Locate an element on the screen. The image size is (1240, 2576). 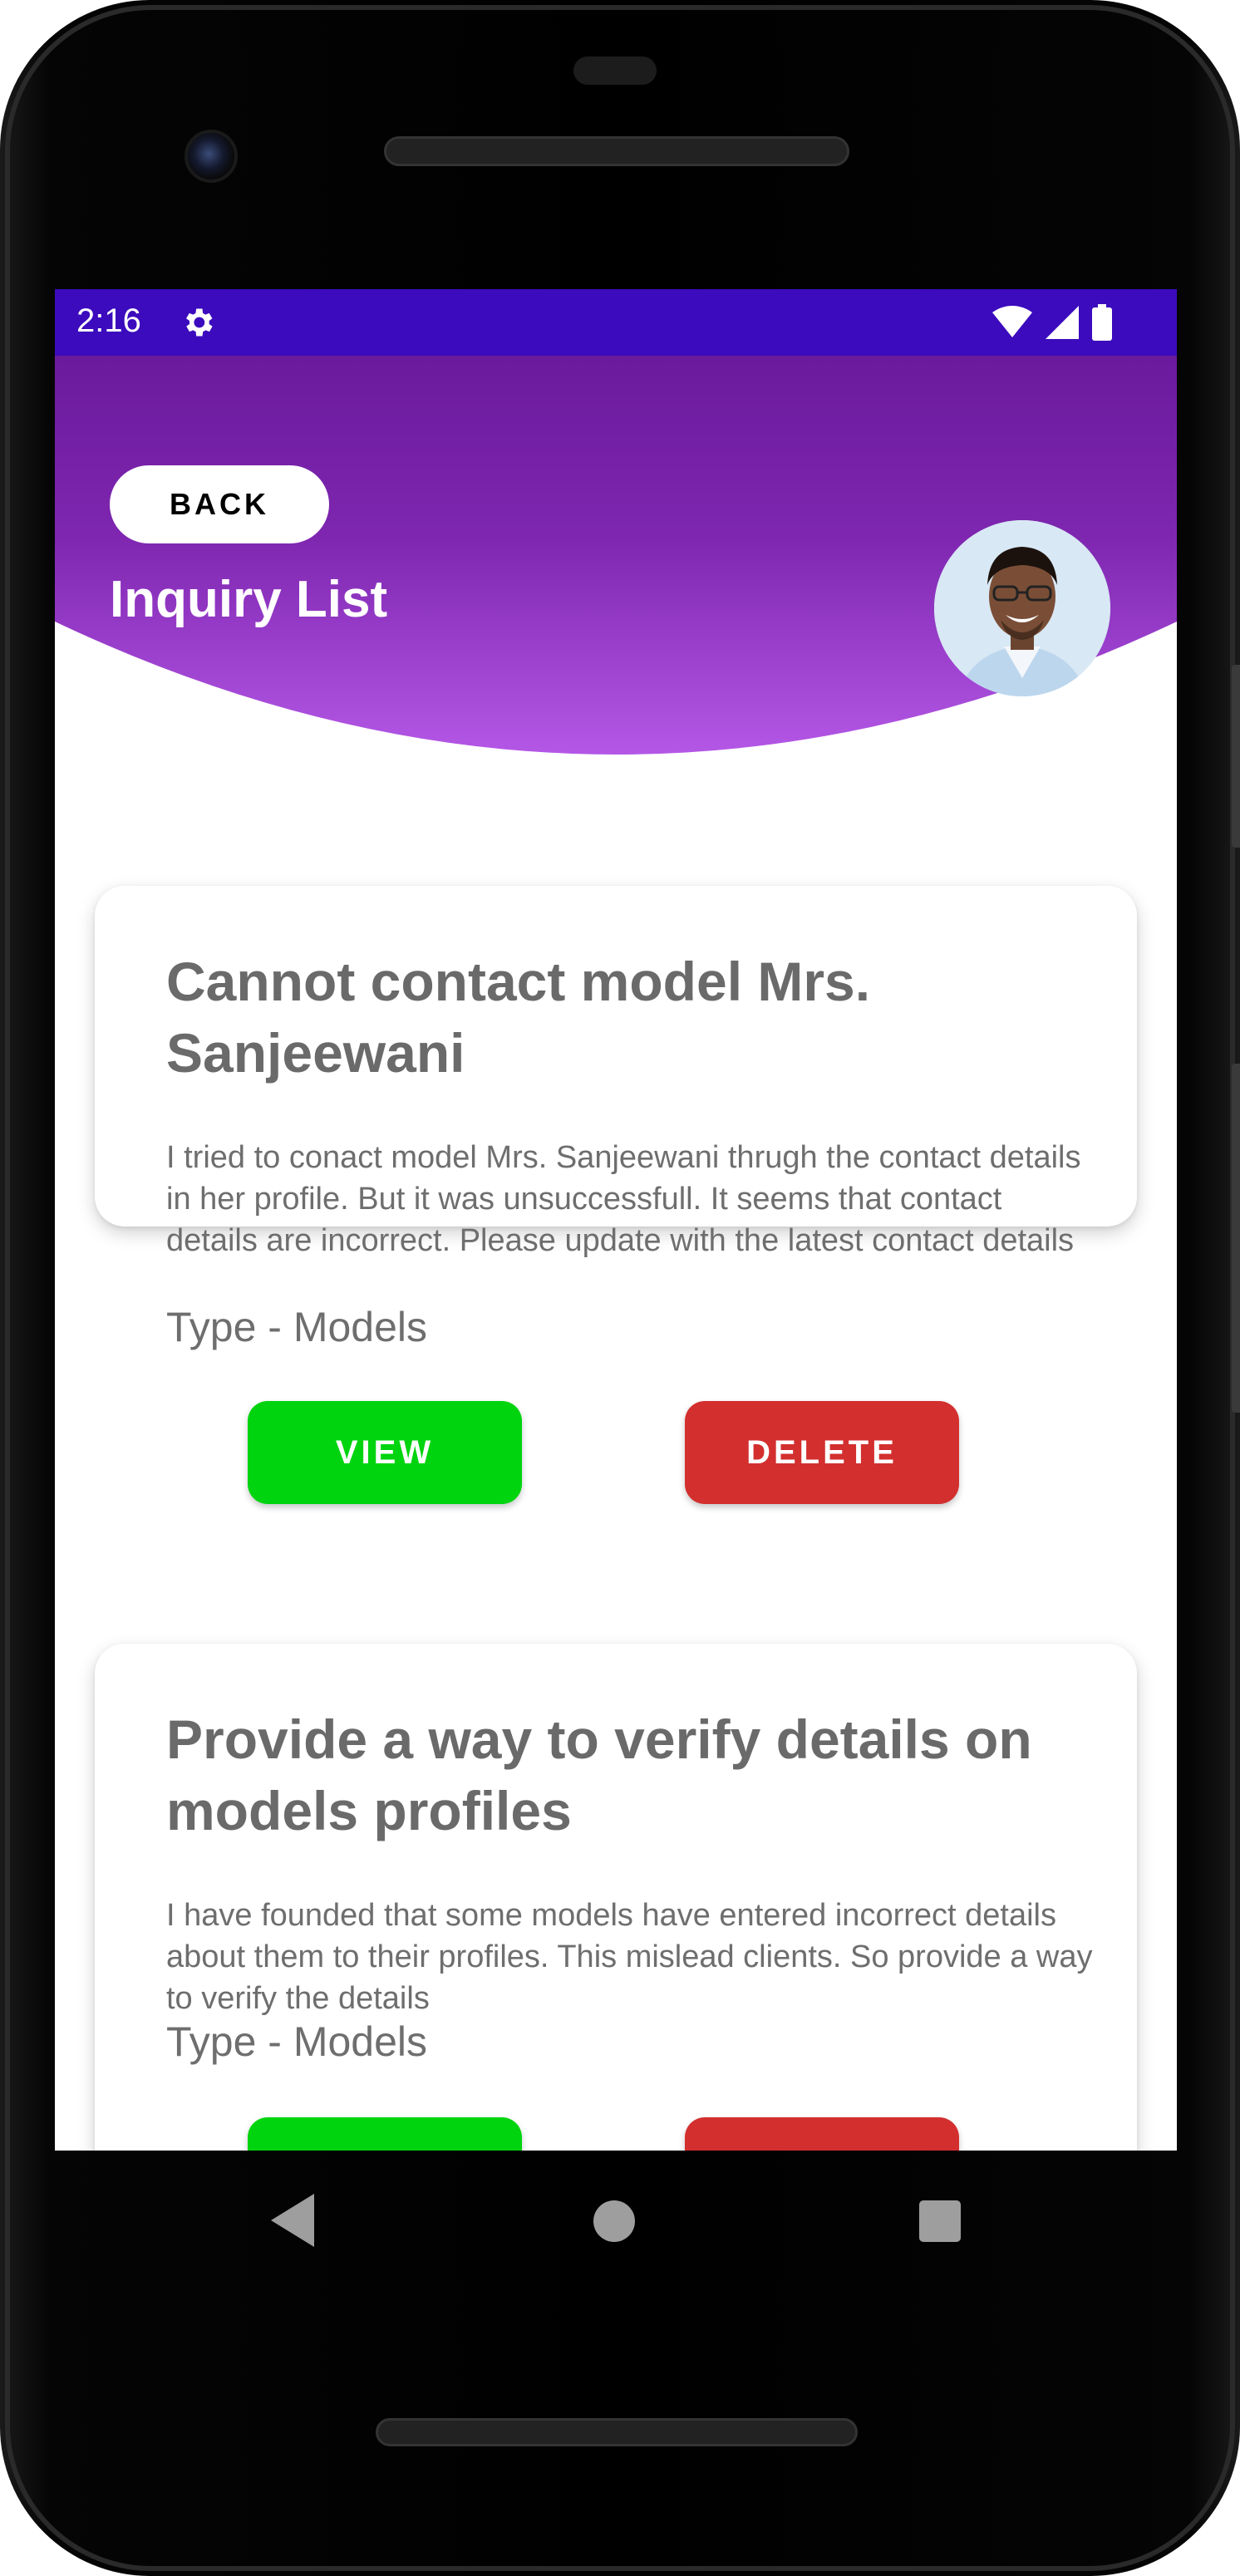
sensor-slot is located at coordinates (615, 71).